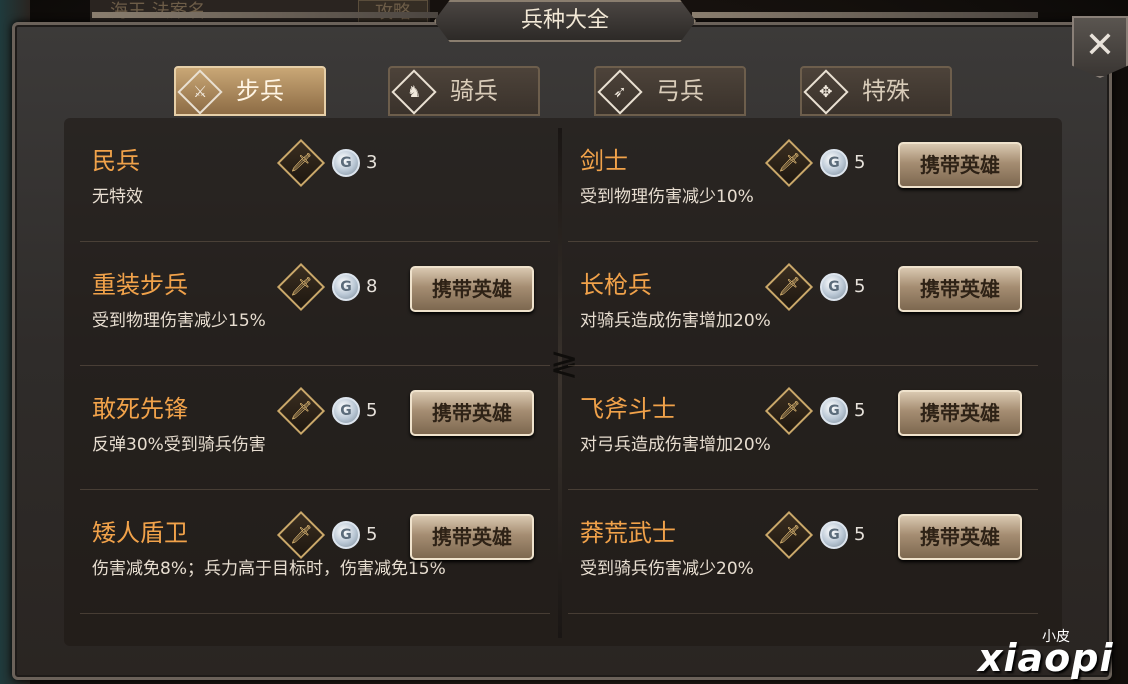 This screenshot has height=684, width=1128. I want to click on tab-archer: ➶ 弓兵, so click(670, 91).